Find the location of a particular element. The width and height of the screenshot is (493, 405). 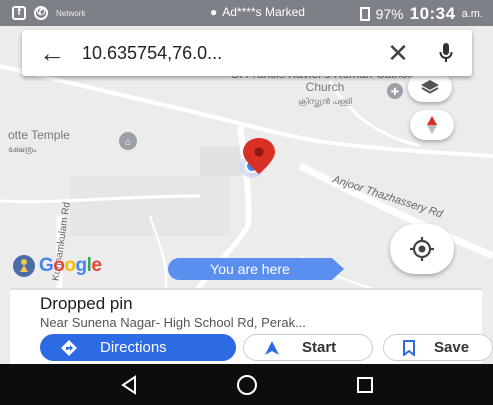

status-right: 97% 10:34 a.m. is located at coordinates (421, 14).